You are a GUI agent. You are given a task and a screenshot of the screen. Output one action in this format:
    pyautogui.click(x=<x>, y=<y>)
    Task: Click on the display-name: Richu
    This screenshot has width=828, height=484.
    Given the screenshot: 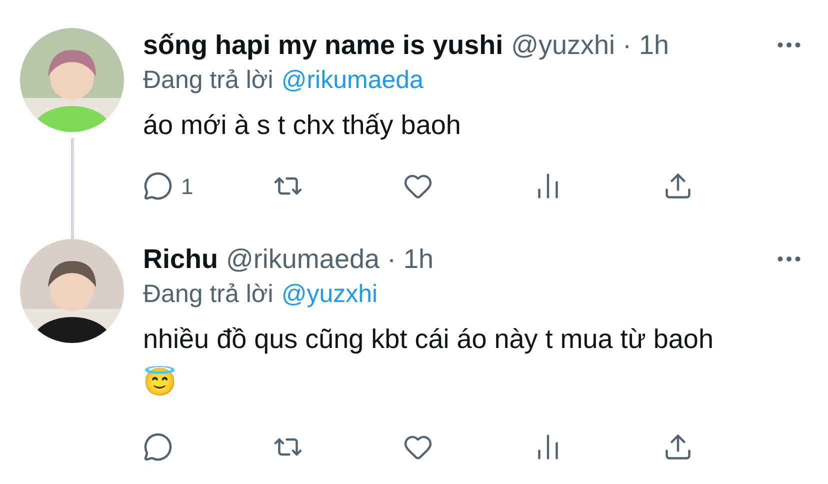 What is the action you would take?
    pyautogui.click(x=180, y=259)
    